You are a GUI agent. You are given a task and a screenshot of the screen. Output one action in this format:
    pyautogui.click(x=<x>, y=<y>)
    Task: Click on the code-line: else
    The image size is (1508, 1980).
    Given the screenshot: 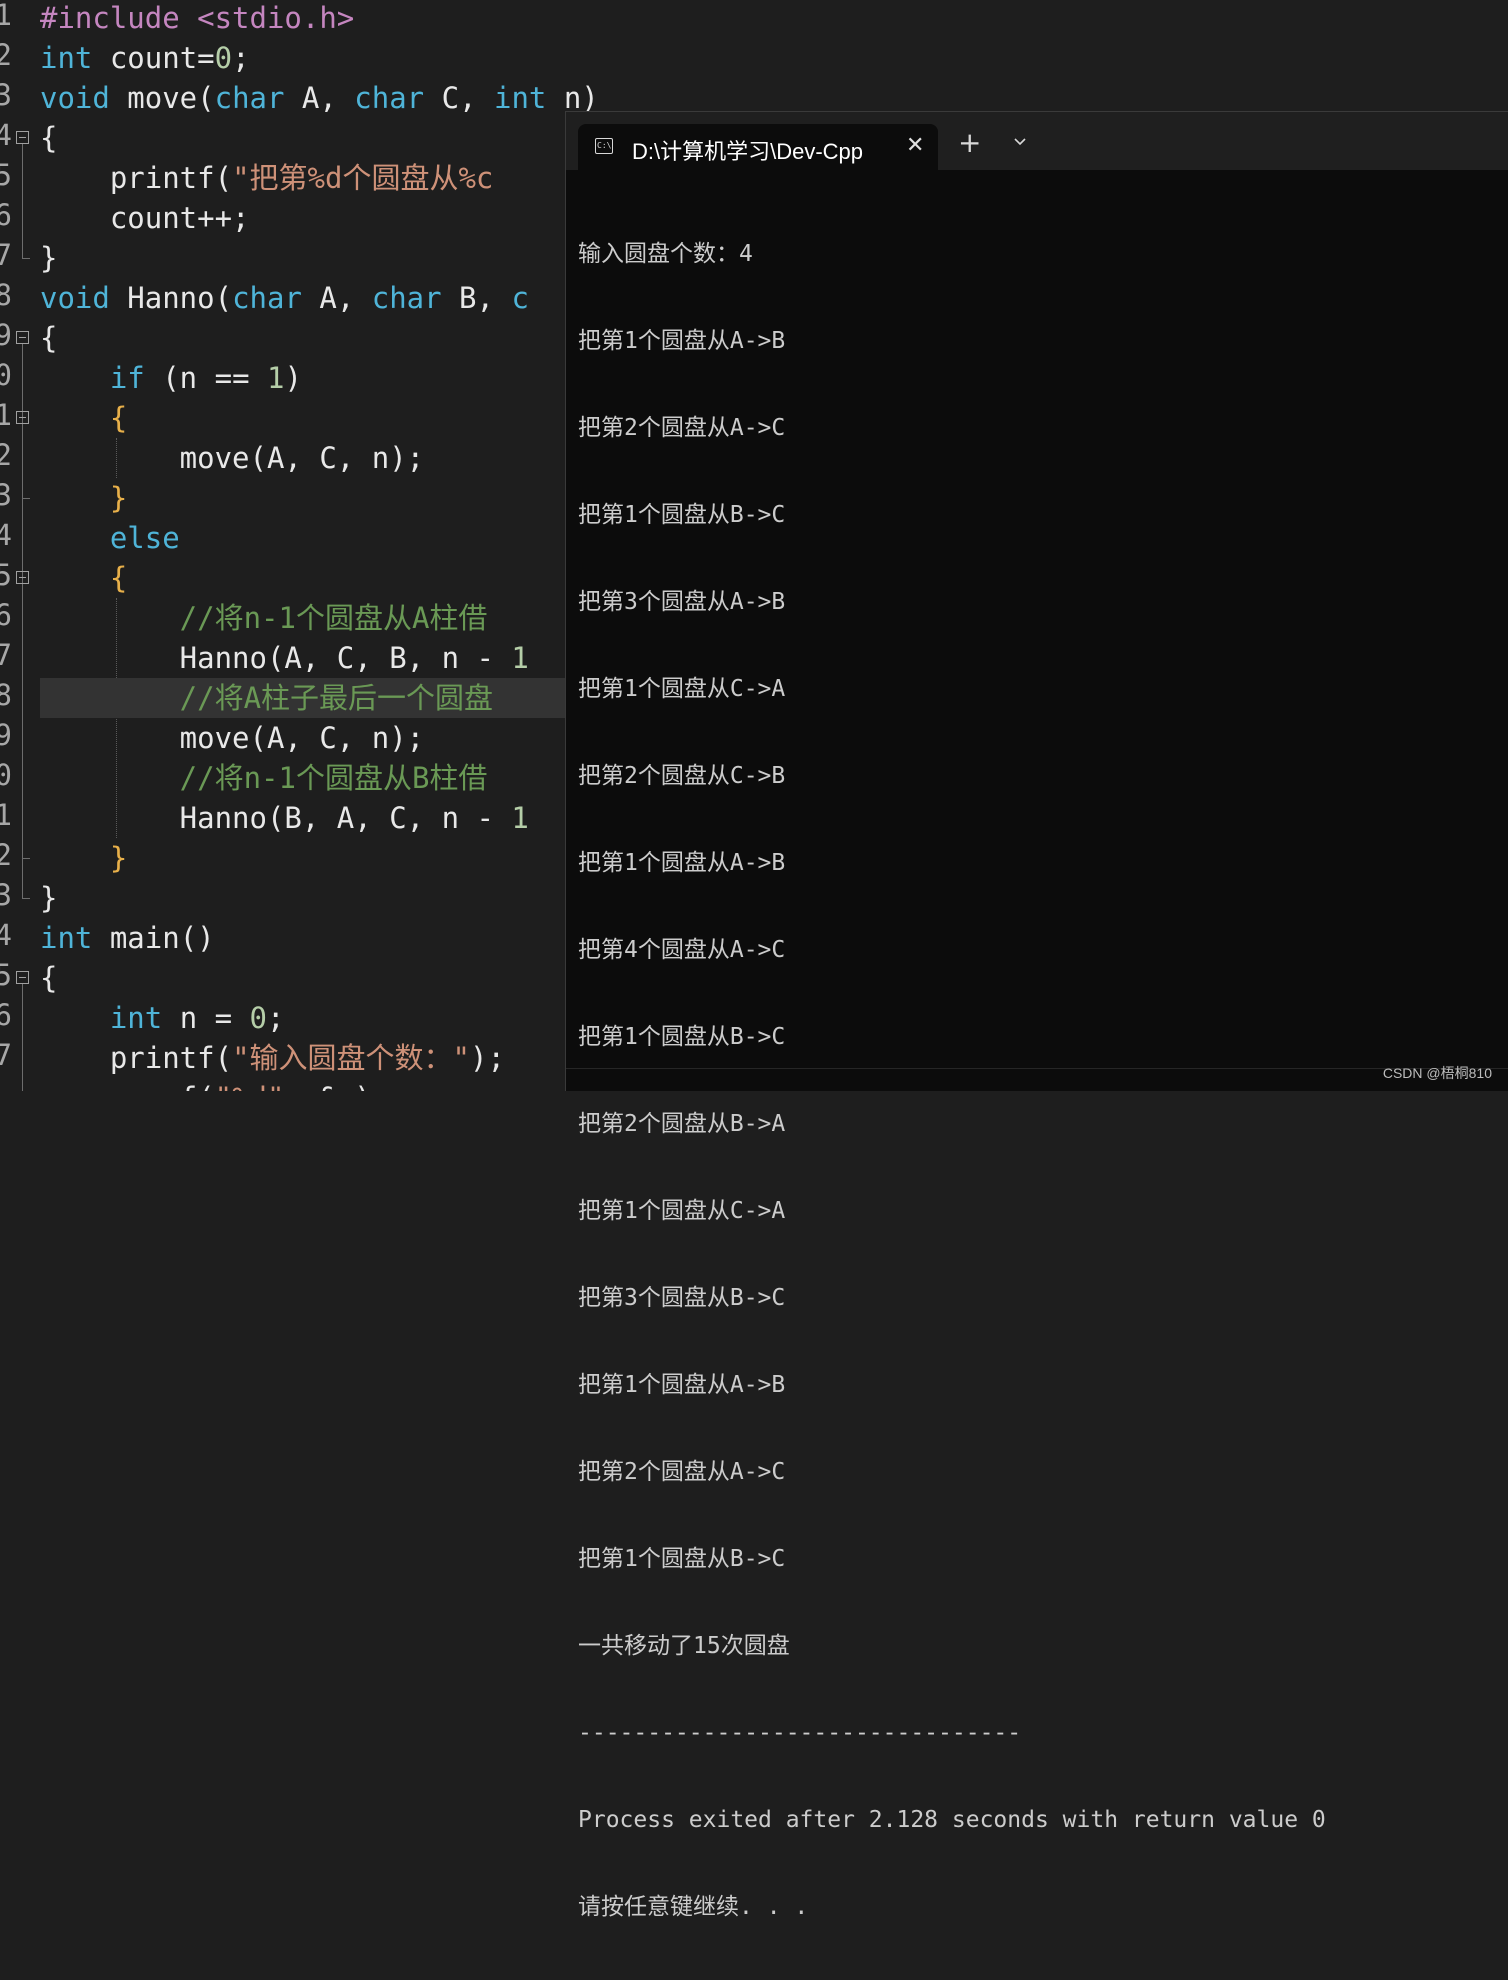 What is the action you would take?
    pyautogui.click(x=110, y=538)
    